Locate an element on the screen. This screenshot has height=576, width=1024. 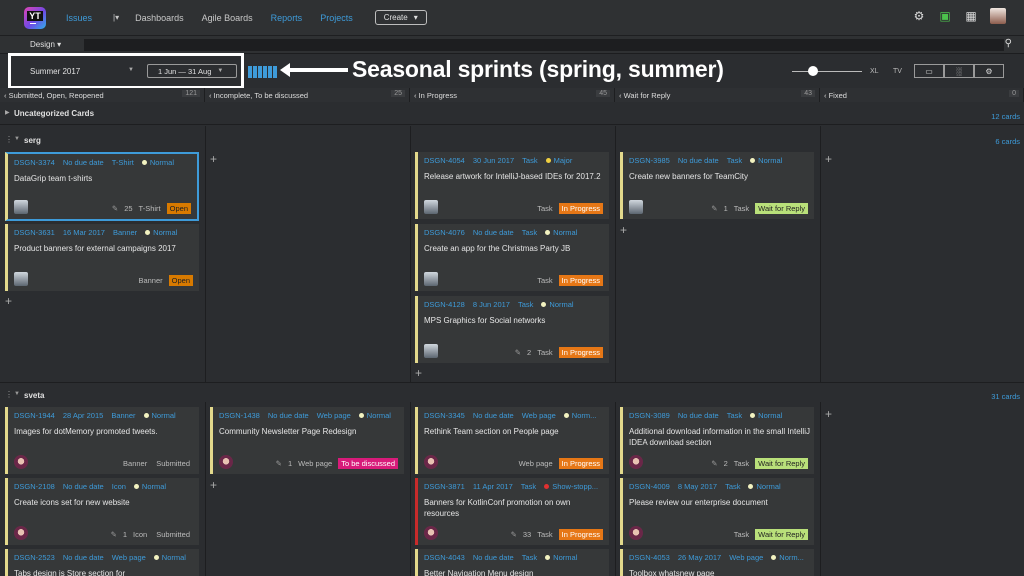
search-icon: ⚲ is located at coordinates (1008, 43).